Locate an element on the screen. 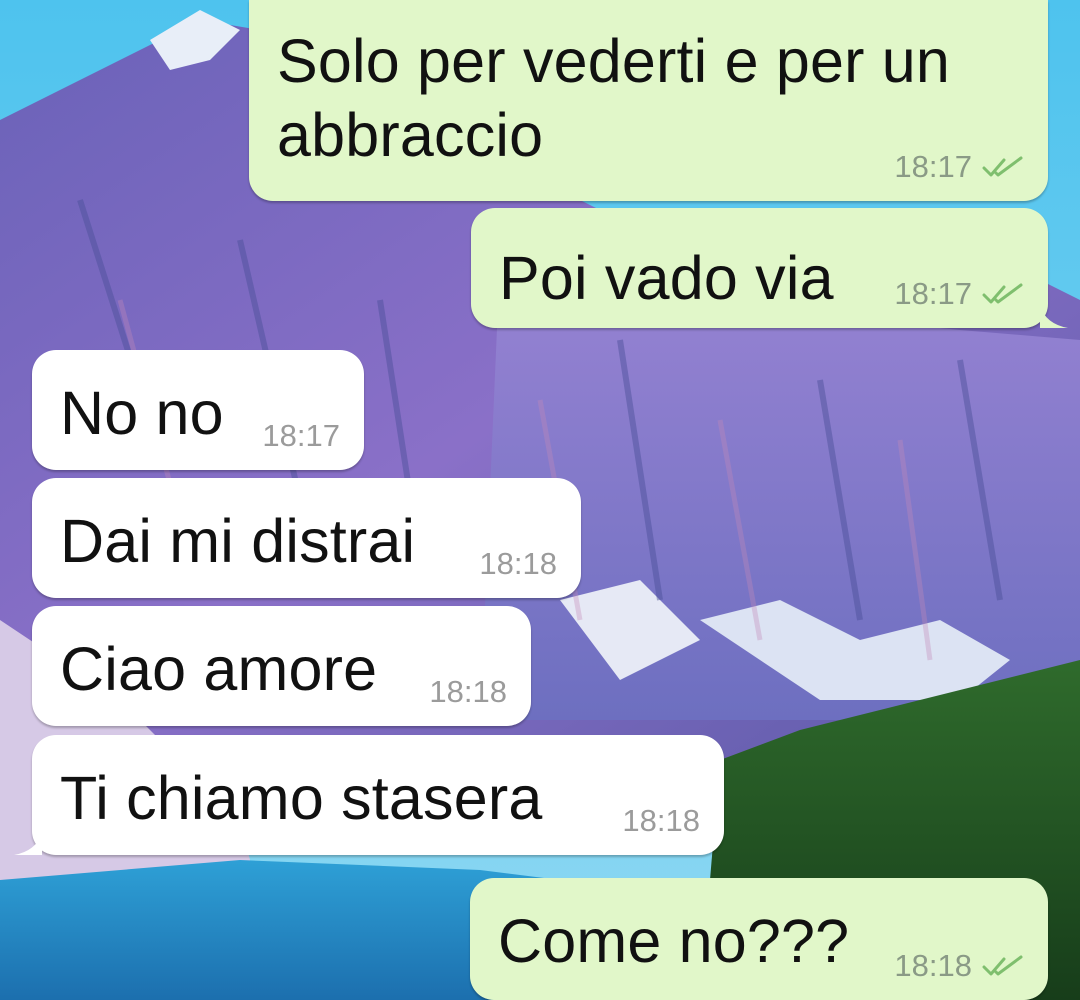  message-text: Ciao amore is located at coordinates (219, 669).